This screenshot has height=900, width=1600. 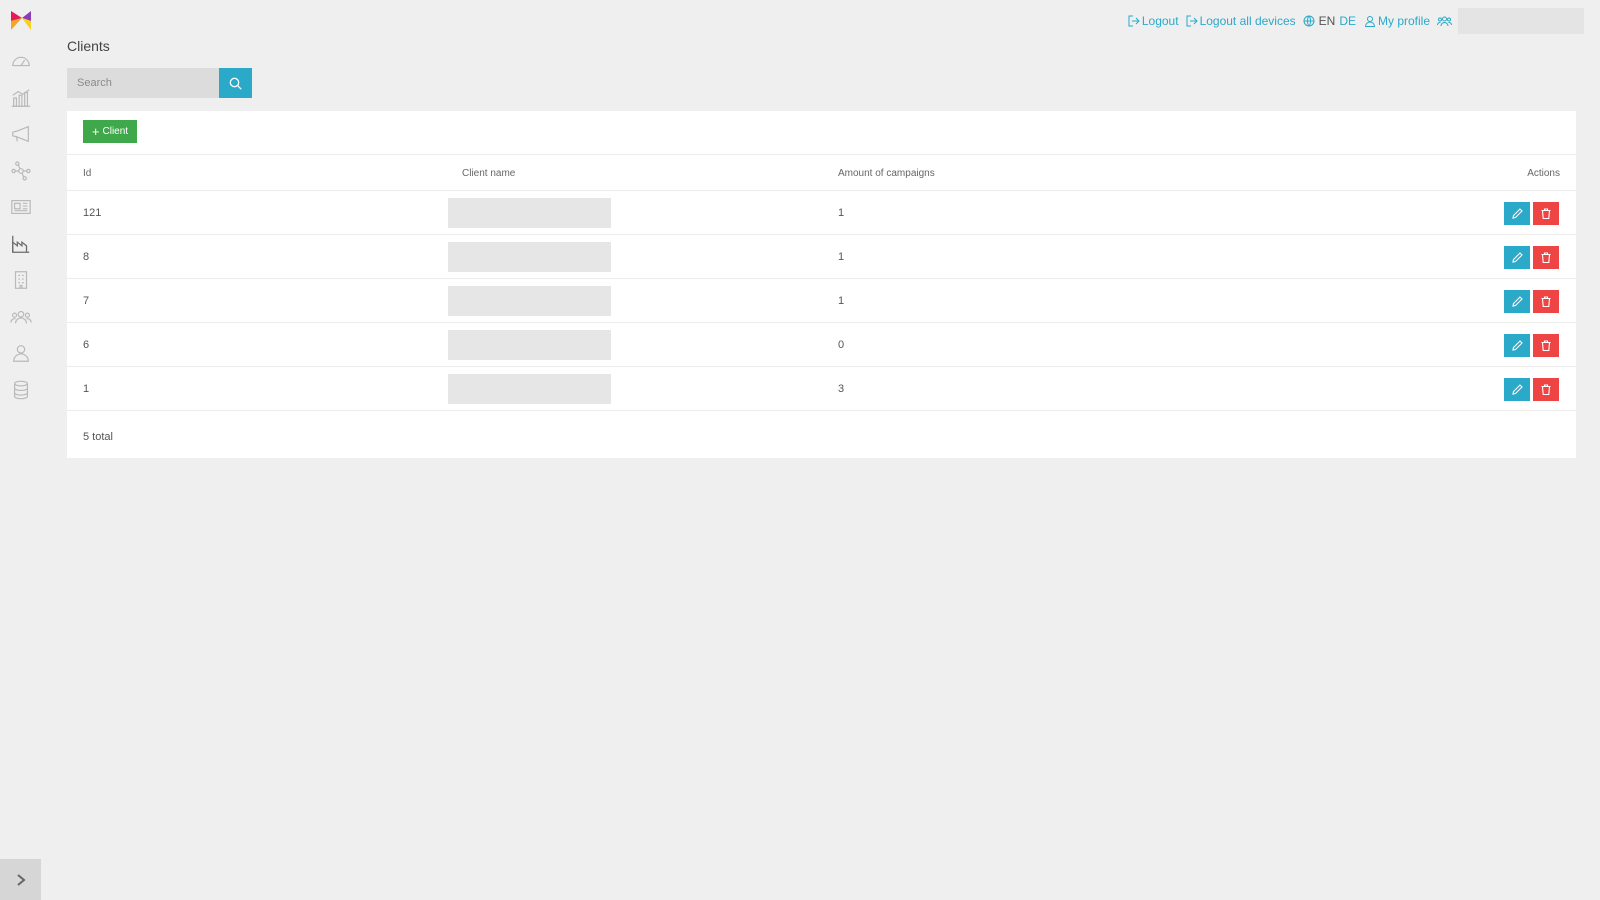 What do you see at coordinates (1403, 21) in the screenshot?
I see `my-profile-label: My profile` at bounding box center [1403, 21].